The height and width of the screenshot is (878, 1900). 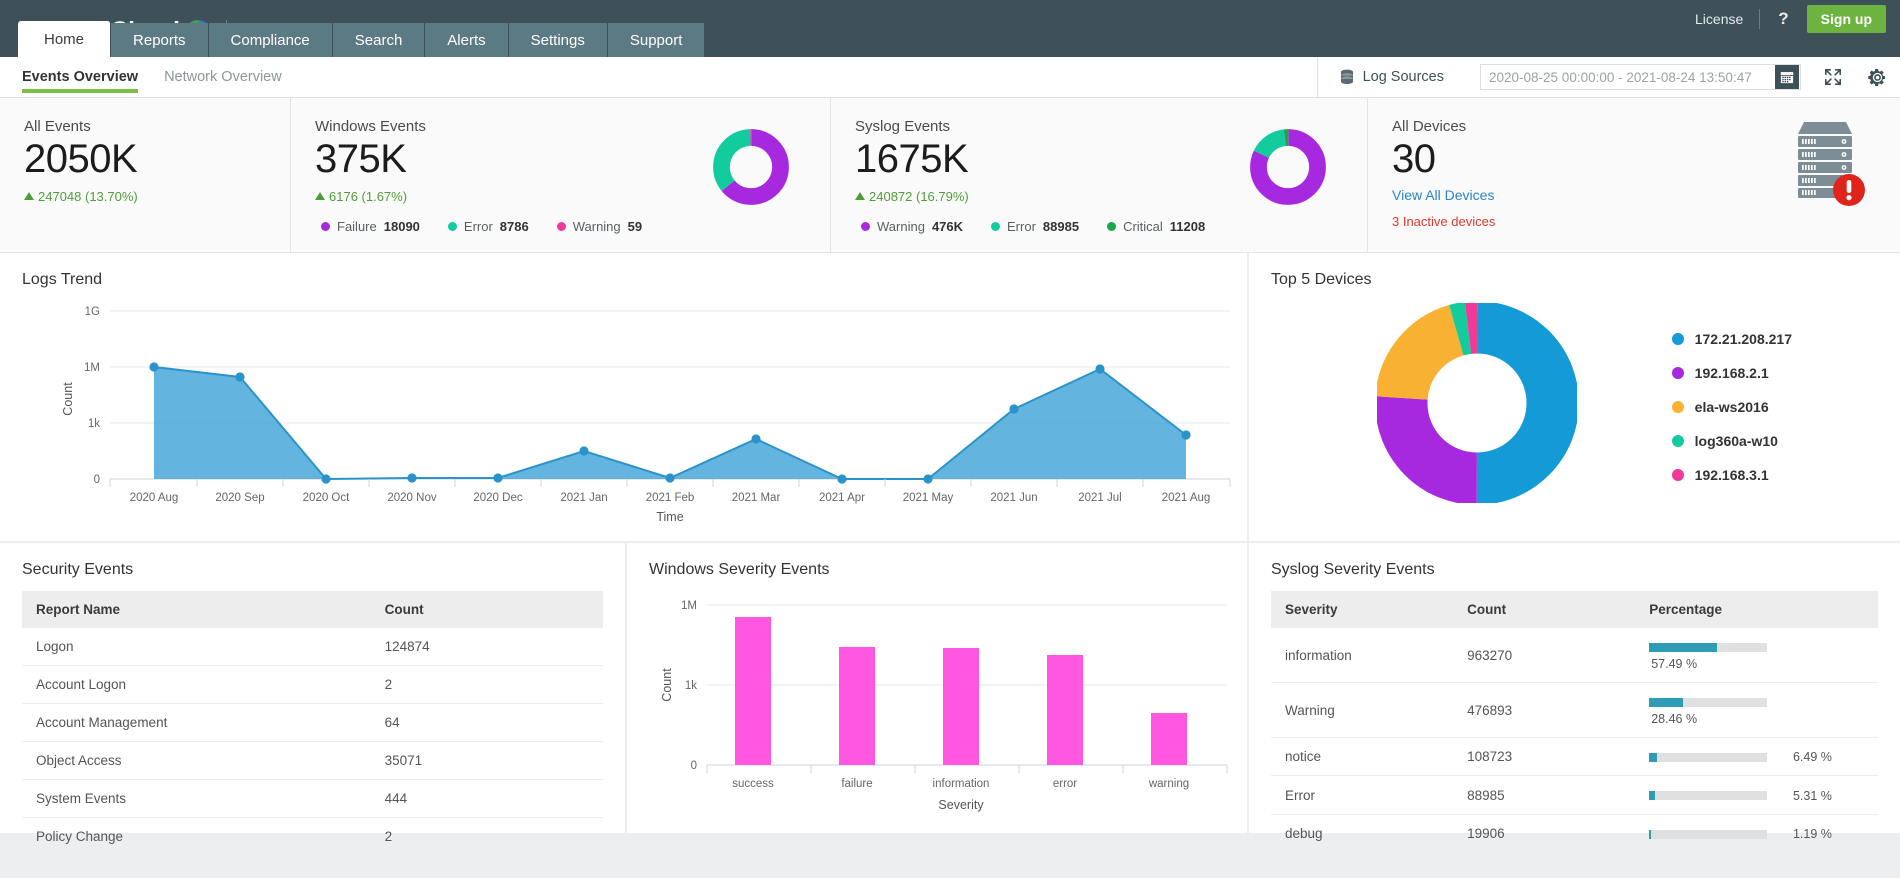 I want to click on tab-support: Support, so click(x=656, y=40).